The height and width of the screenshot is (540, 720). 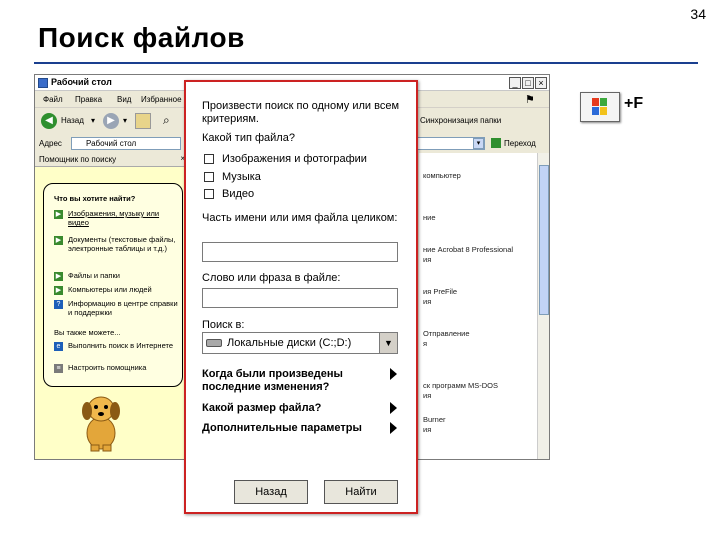 I want to click on back-dropdown-icon: ▾, so click(x=93, y=120).